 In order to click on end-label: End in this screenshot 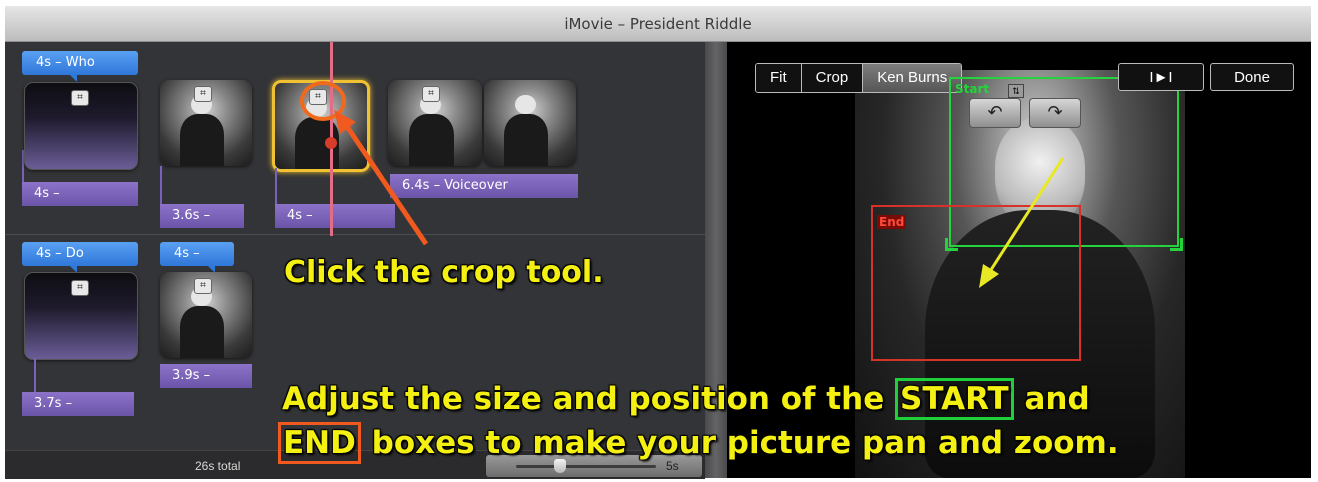, I will do `click(892, 222)`.